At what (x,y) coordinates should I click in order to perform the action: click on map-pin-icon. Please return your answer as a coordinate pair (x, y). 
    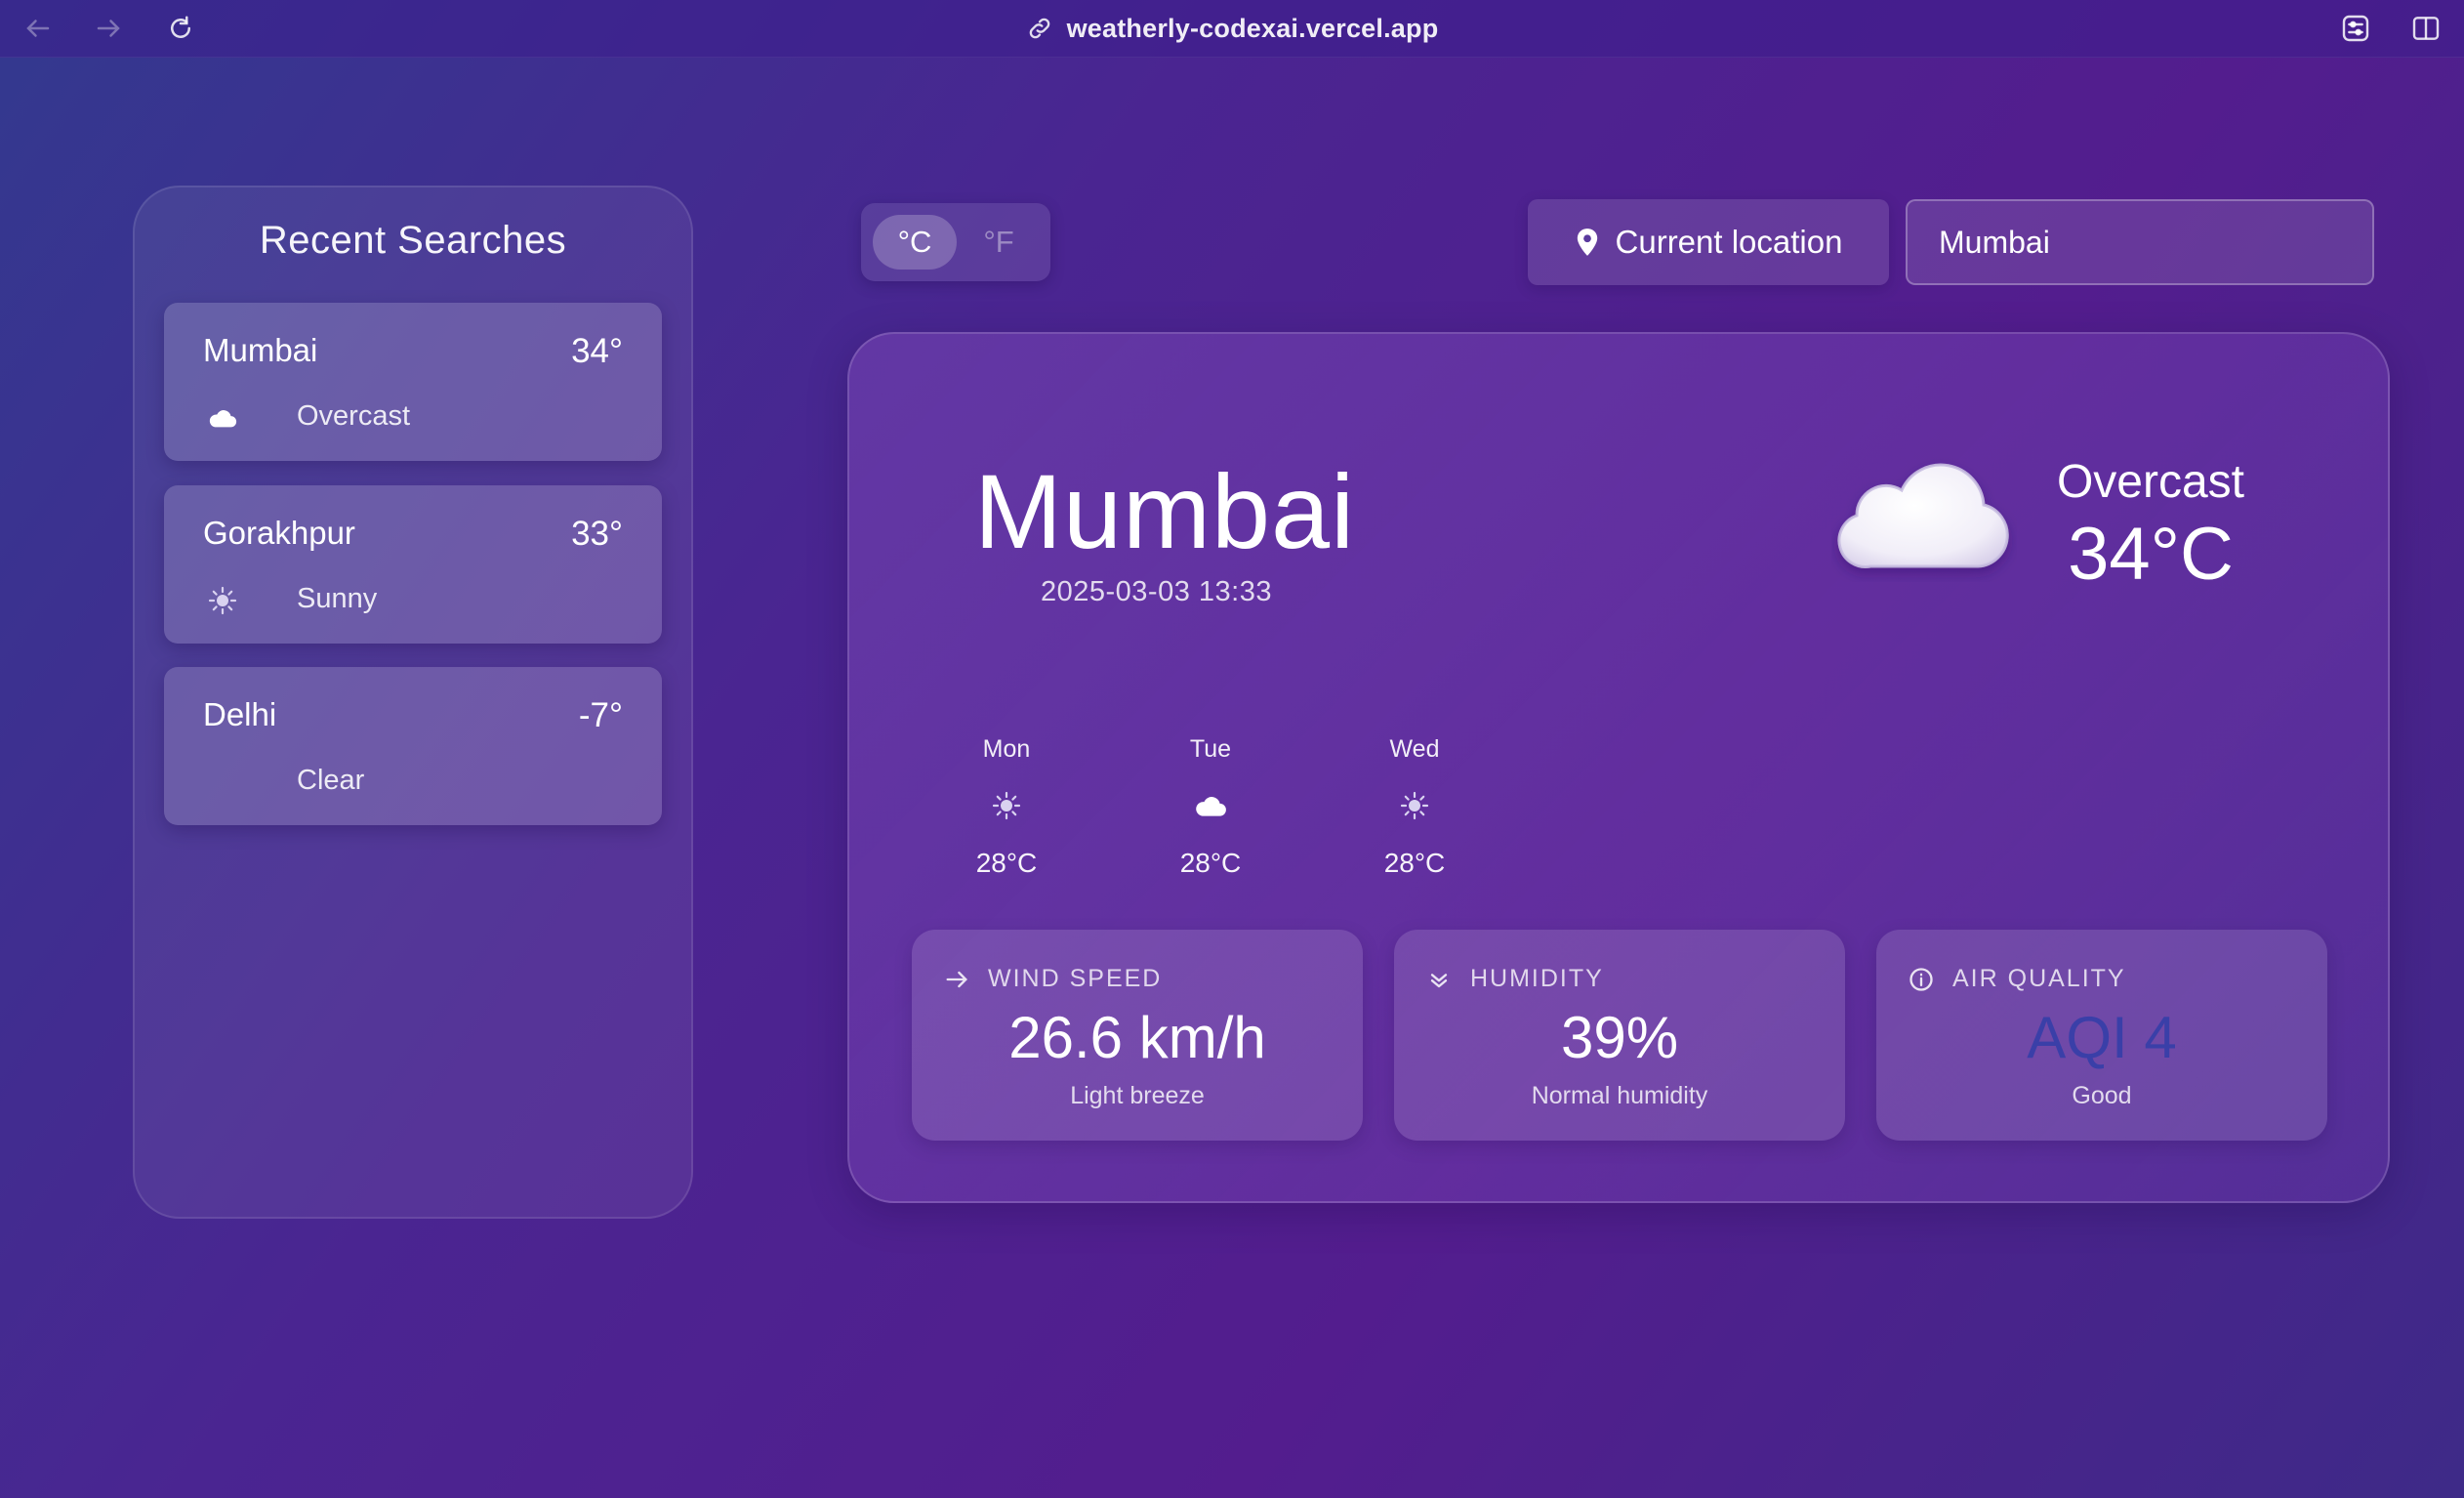
    Looking at the image, I should click on (1587, 242).